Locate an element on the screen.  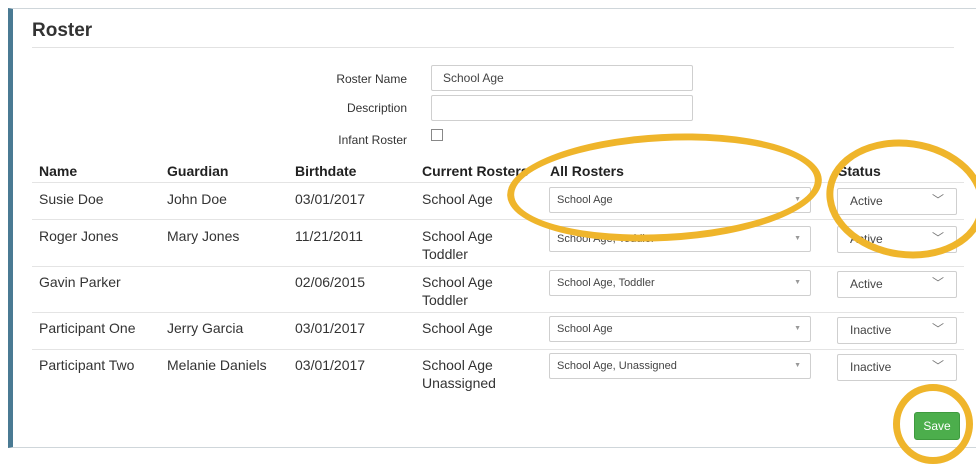
status-select: Active ﹀ is located at coordinates (897, 284).